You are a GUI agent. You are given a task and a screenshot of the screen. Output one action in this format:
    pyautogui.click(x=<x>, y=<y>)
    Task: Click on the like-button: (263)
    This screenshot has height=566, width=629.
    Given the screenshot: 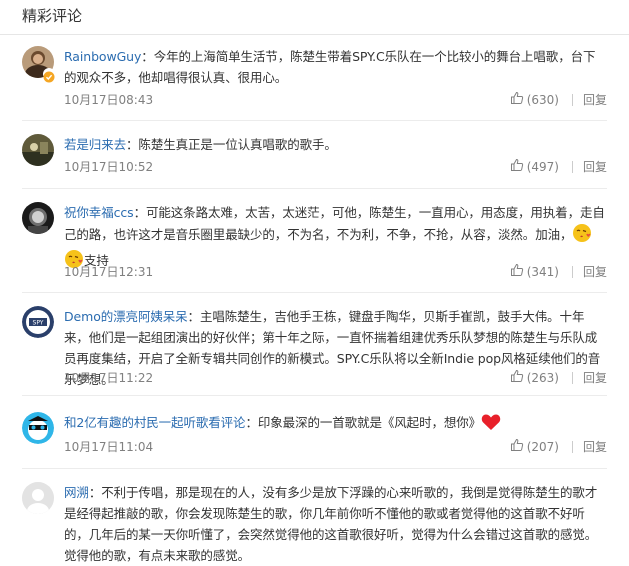 What is the action you would take?
    pyautogui.click(x=534, y=377)
    